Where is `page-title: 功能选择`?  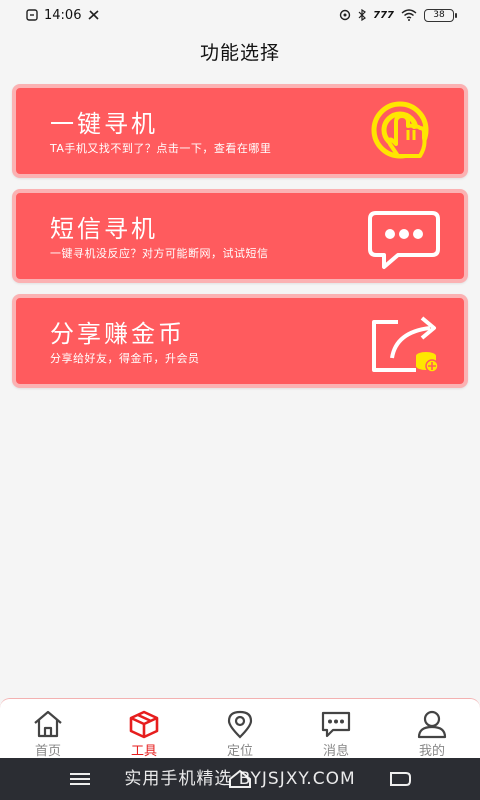
page-title: 功能选择 is located at coordinates (239, 53).